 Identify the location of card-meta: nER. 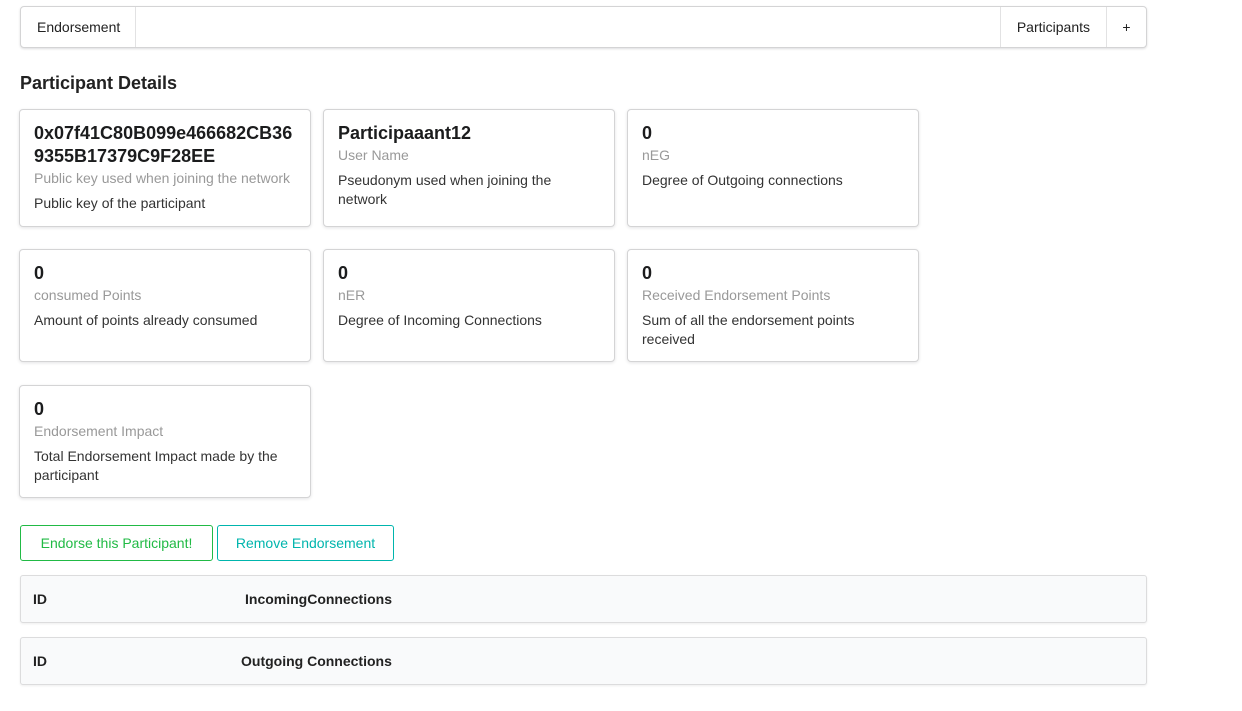
(352, 295).